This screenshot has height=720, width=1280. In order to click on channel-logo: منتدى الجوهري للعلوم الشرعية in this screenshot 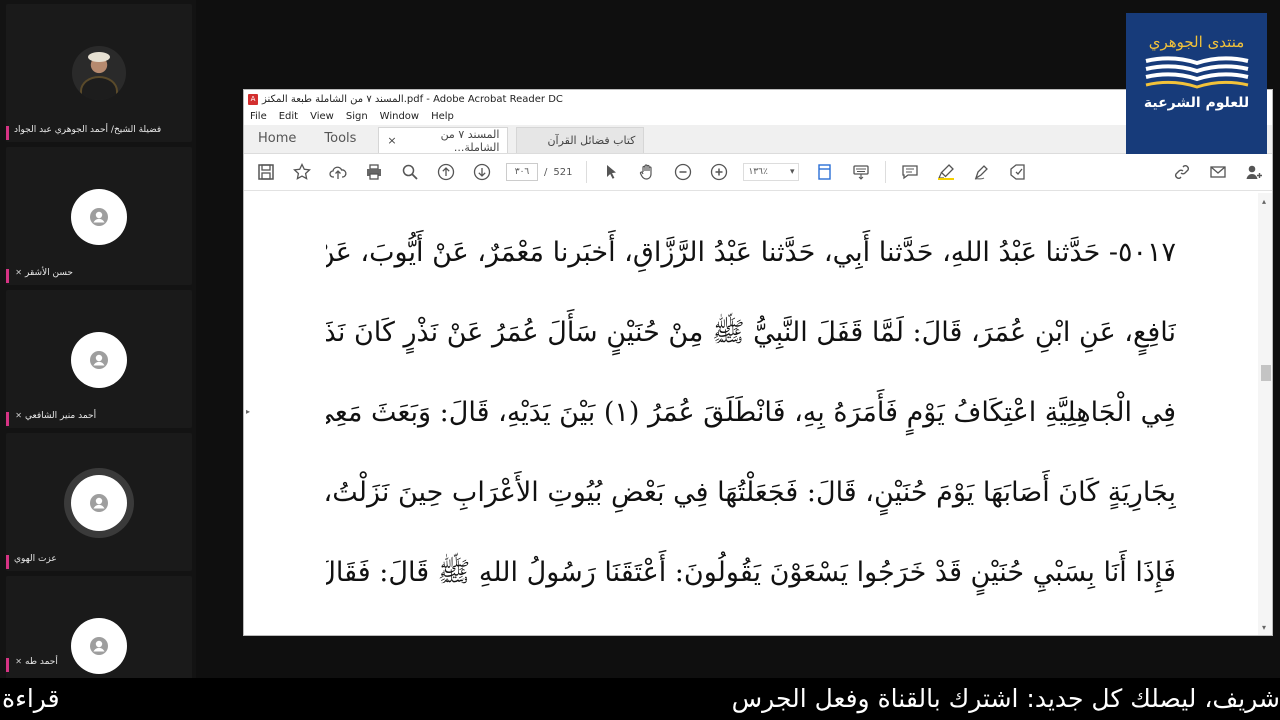, I will do `click(1196, 83)`.